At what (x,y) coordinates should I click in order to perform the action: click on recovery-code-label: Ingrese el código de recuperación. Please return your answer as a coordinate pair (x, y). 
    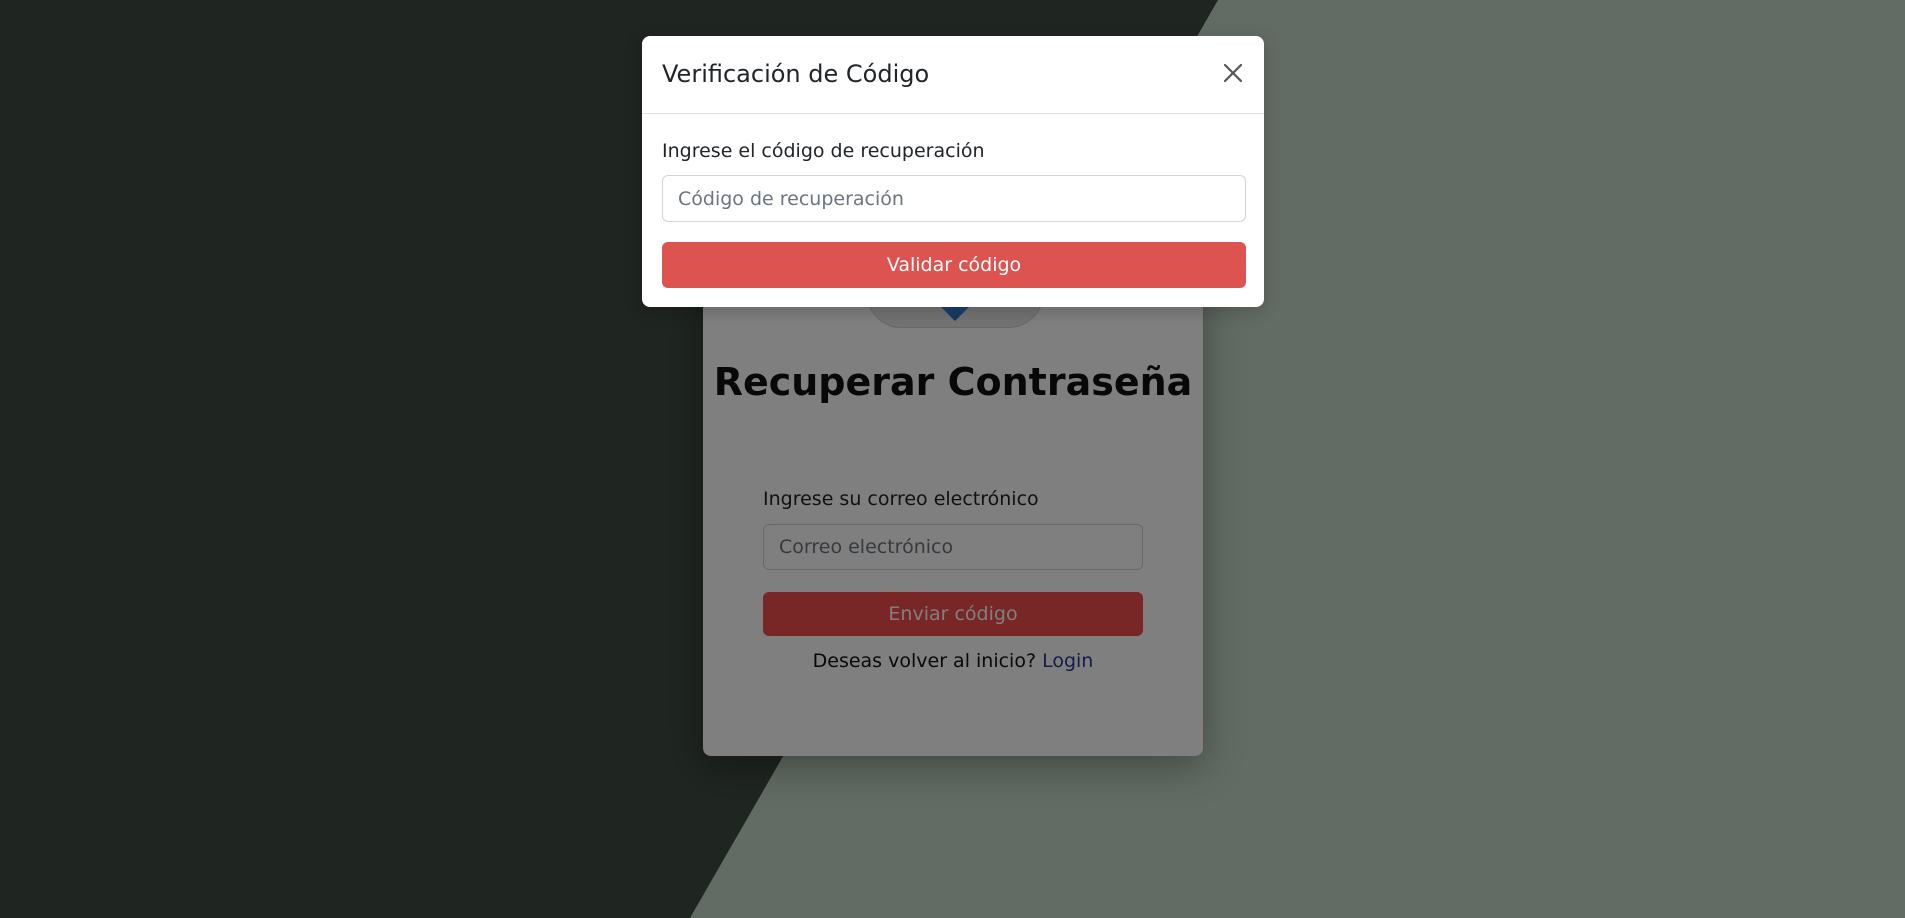
    Looking at the image, I should click on (823, 151).